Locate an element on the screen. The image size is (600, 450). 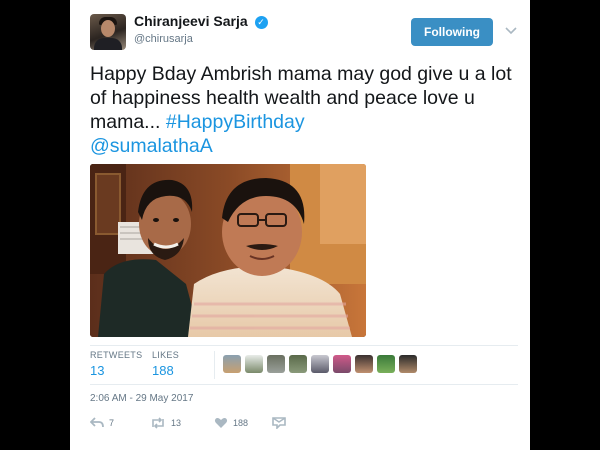
verified-badge-icon: ✓ is located at coordinates (261, 22).